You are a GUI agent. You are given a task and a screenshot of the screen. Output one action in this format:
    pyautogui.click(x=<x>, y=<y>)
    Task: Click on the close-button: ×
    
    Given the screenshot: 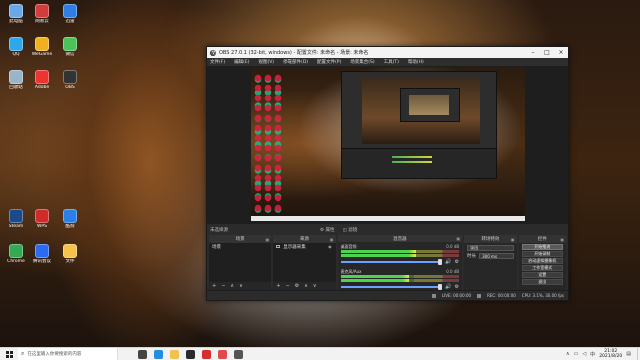 What is the action you would take?
    pyautogui.click(x=561, y=52)
    